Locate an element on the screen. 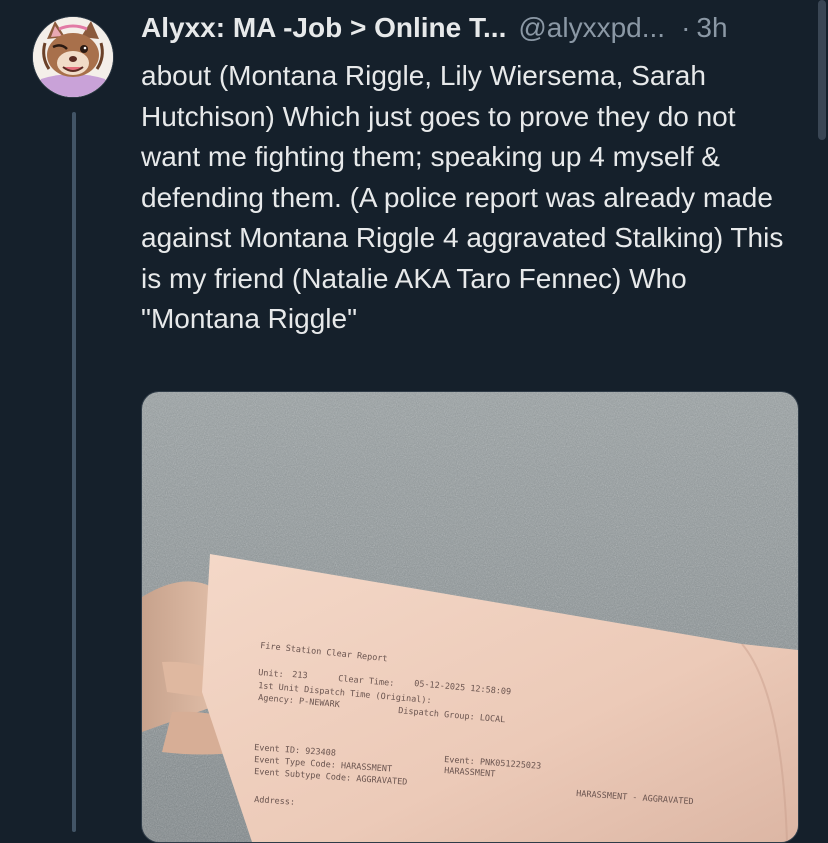 Image resolution: width=828 pixels, height=843 pixels. timestamp: 3h is located at coordinates (711, 28).